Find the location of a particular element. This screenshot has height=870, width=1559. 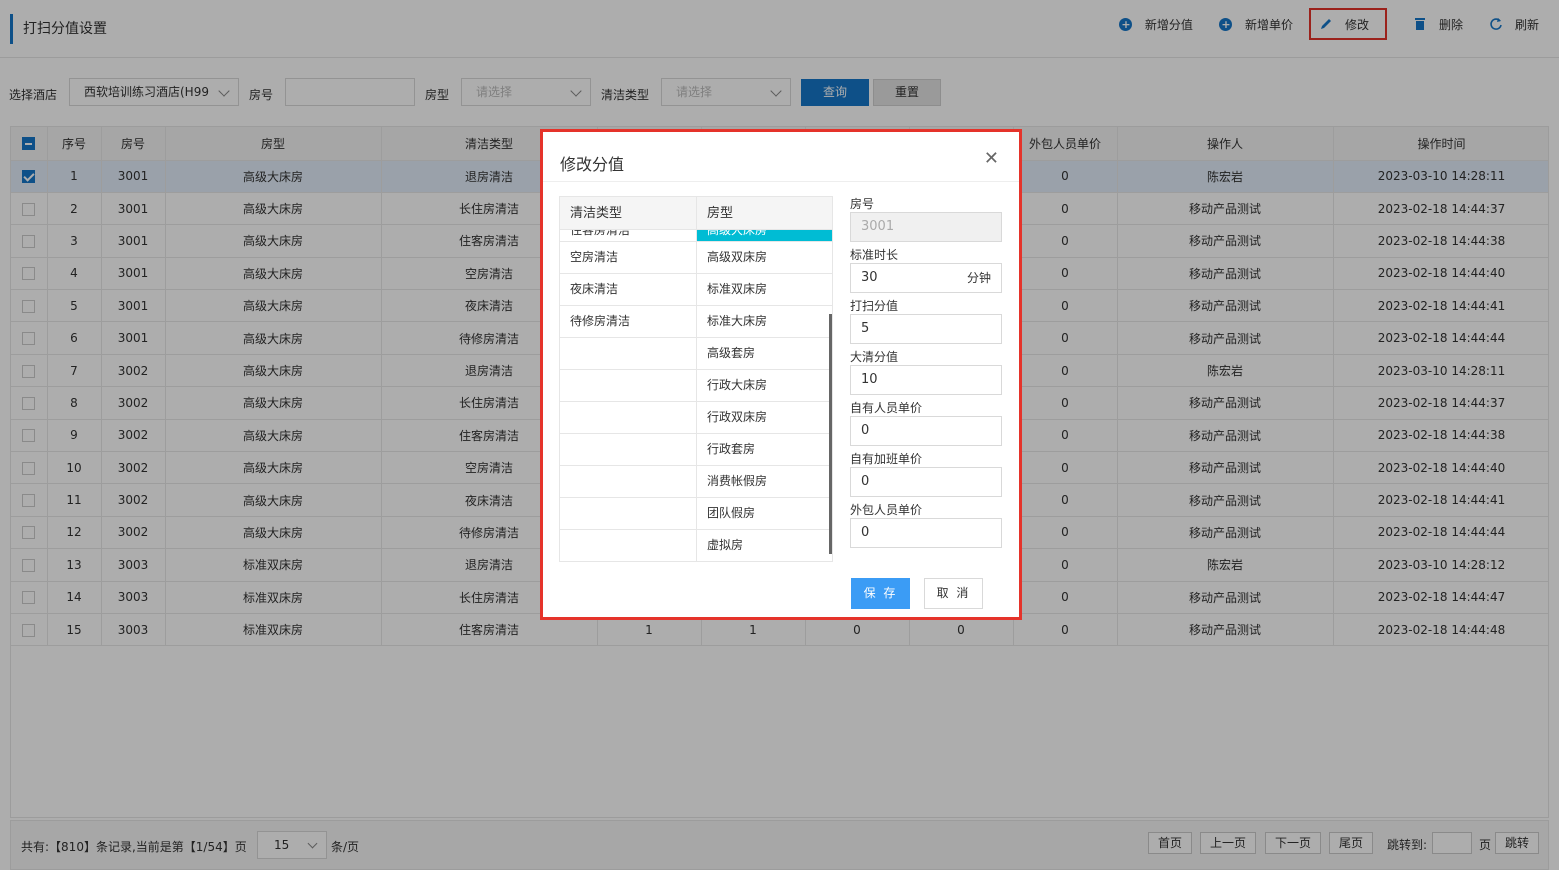

own-staff-price-field: 0 is located at coordinates (926, 431).